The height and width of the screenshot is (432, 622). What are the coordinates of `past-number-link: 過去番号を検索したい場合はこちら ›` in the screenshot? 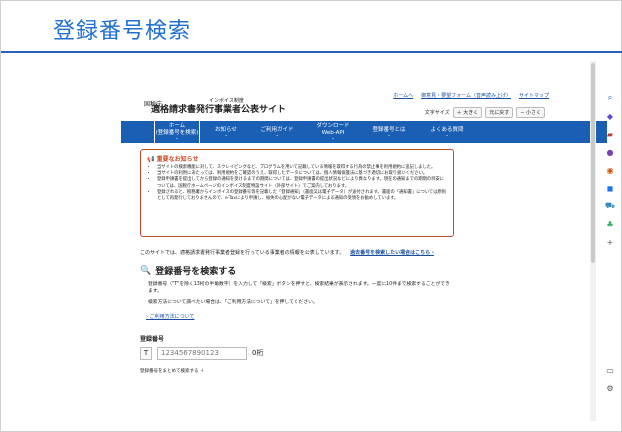 It's located at (392, 252).